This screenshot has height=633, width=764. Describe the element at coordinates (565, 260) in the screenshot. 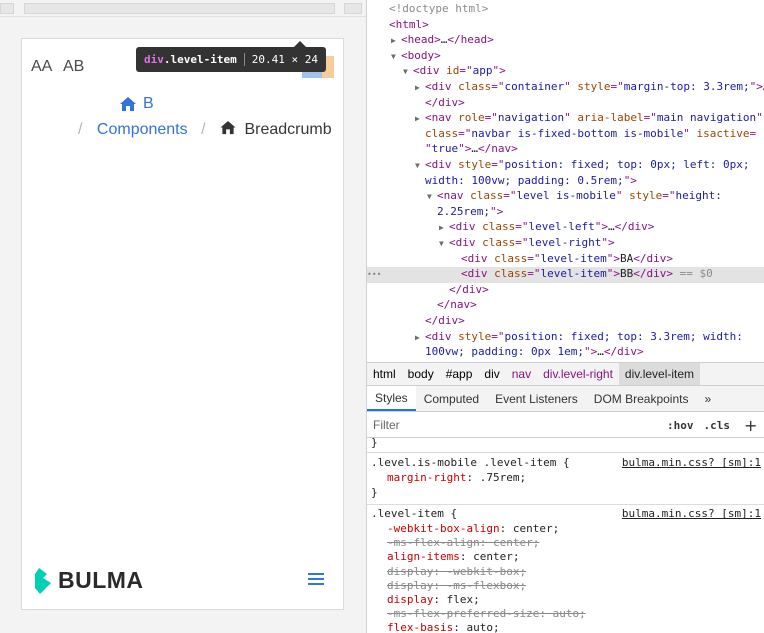

I see `dom-node-line: <div class="level-item">BA</div>` at that location.